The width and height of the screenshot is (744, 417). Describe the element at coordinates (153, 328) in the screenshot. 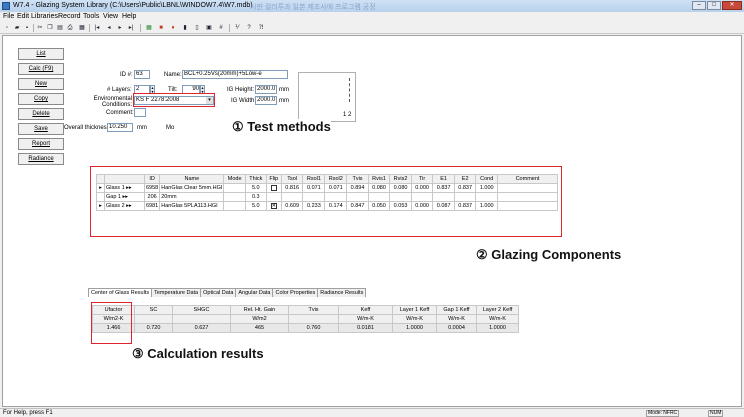

I see `sc-value: 0.720` at that location.